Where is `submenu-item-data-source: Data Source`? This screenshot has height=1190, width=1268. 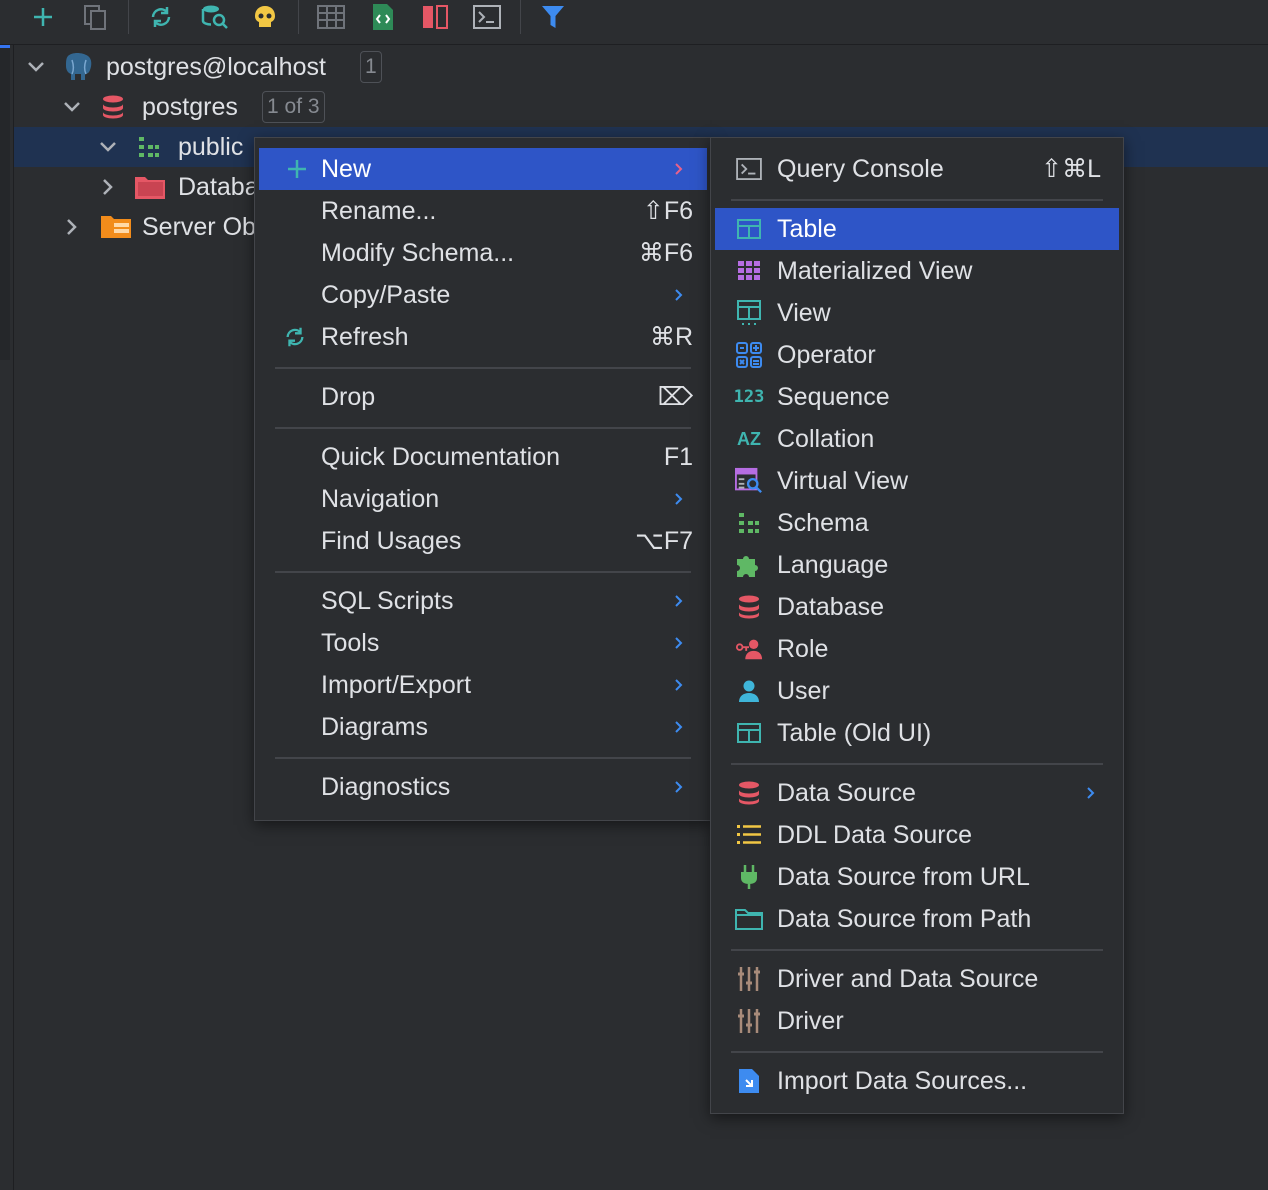
submenu-item-data-source: Data Source is located at coordinates (917, 793).